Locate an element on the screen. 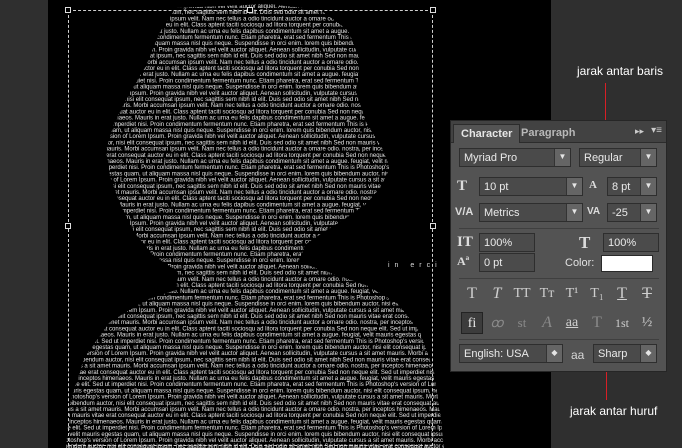  antialias-icon: aa is located at coordinates (578, 355).